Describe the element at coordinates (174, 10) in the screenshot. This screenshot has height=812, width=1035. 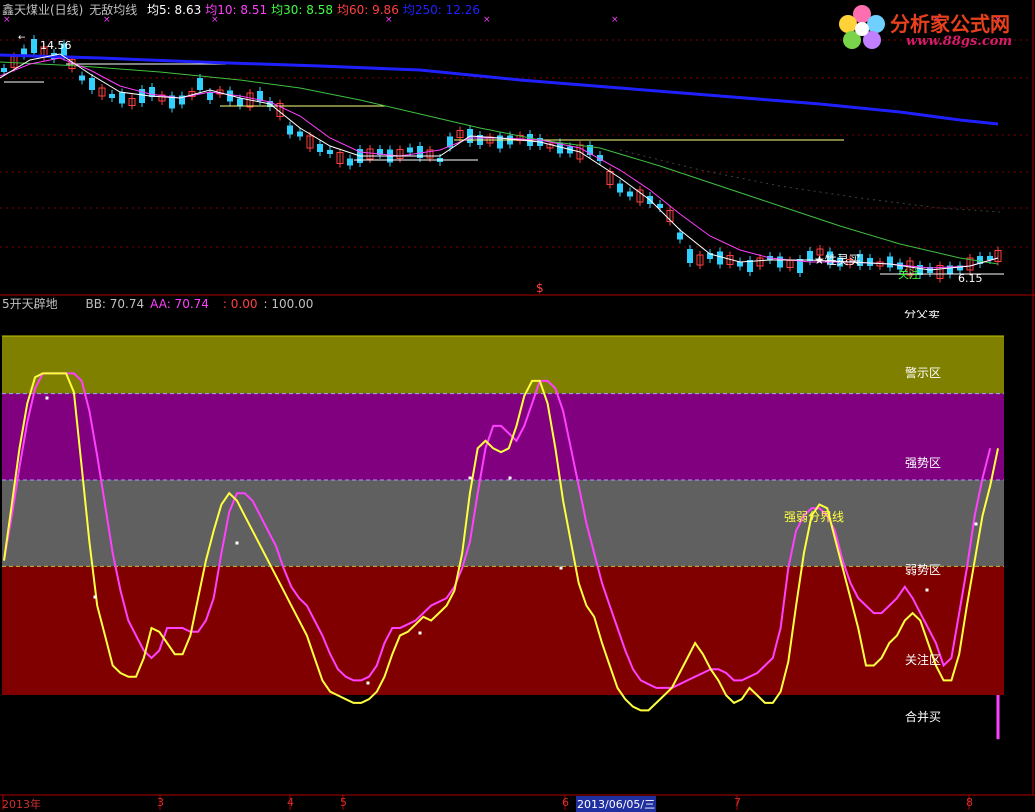
I see `ma-readout: 均5: 8.63` at that location.